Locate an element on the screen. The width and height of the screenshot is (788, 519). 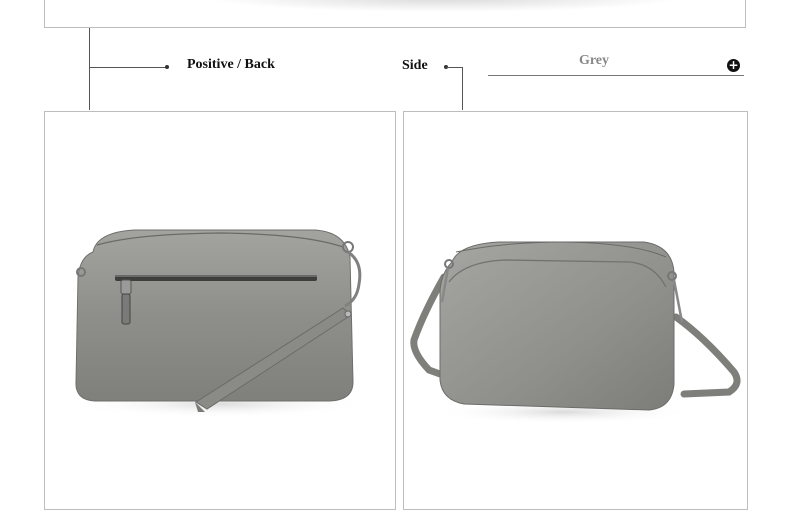
positive-back-label: Positive / Back is located at coordinates (231, 64).